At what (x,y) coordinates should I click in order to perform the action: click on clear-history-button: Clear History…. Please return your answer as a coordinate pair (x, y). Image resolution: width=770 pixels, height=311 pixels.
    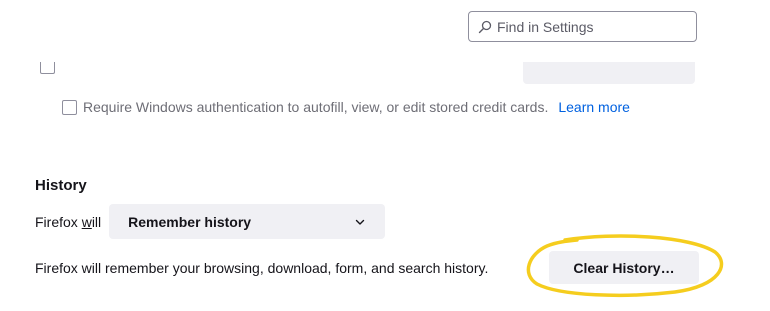
    Looking at the image, I should click on (624, 267).